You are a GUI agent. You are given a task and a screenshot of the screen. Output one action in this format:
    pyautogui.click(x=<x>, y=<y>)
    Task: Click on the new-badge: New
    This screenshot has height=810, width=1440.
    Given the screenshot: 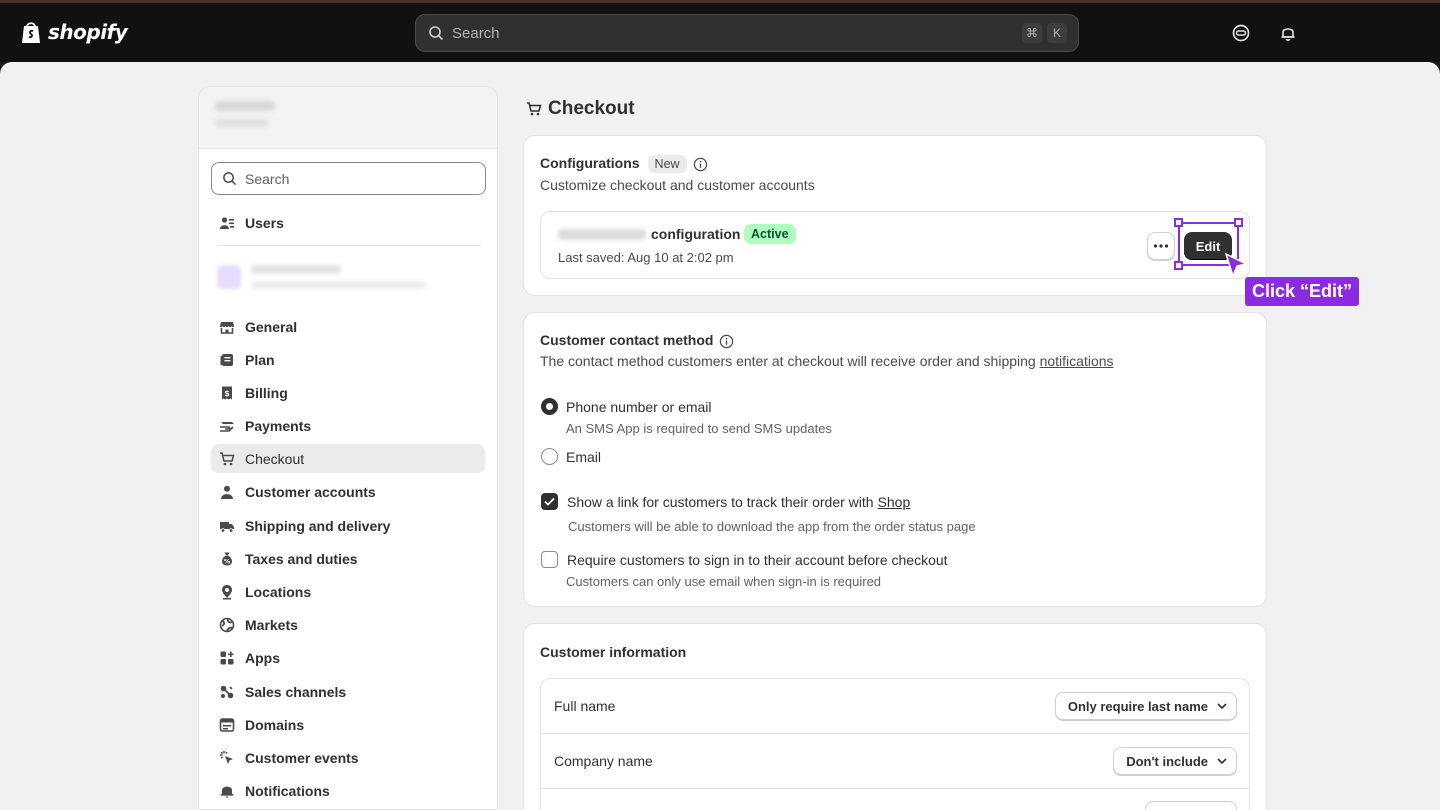 What is the action you would take?
    pyautogui.click(x=667, y=164)
    